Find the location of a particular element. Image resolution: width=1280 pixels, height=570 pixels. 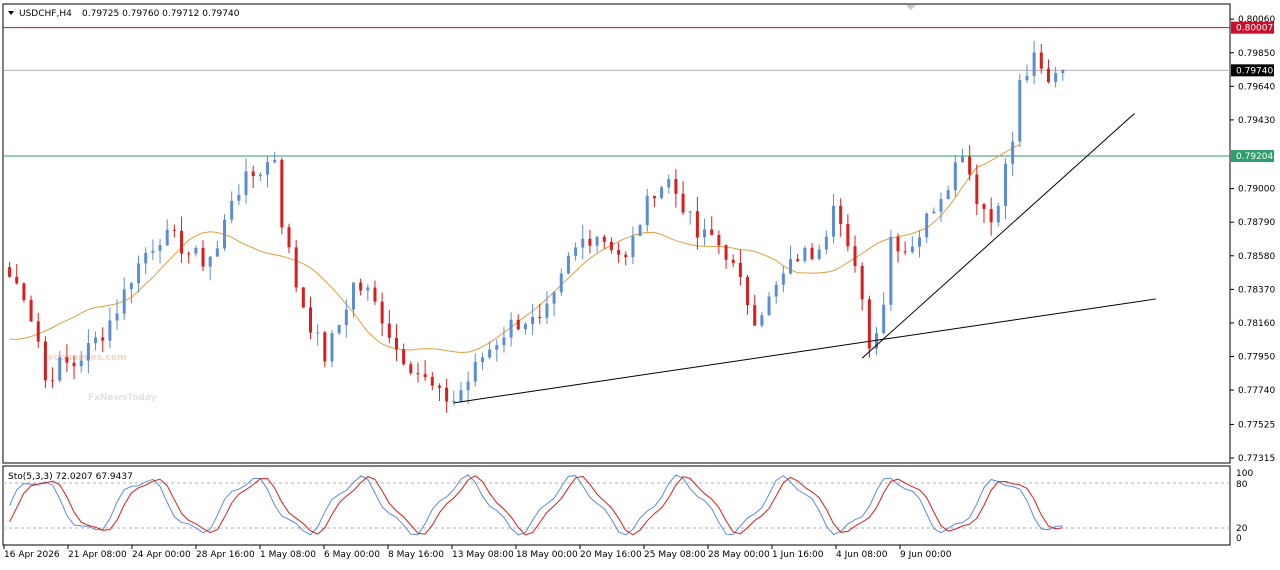

x-tick-4: 1 May 08:00 is located at coordinates (288, 555).